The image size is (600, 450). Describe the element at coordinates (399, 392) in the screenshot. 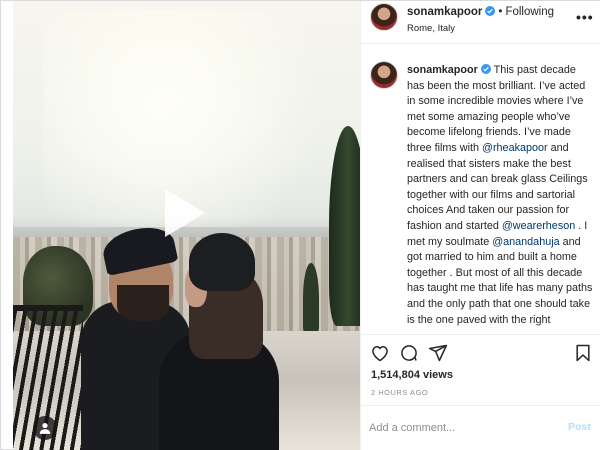

I see `post-timestamp: 2 HOURS AGO` at that location.